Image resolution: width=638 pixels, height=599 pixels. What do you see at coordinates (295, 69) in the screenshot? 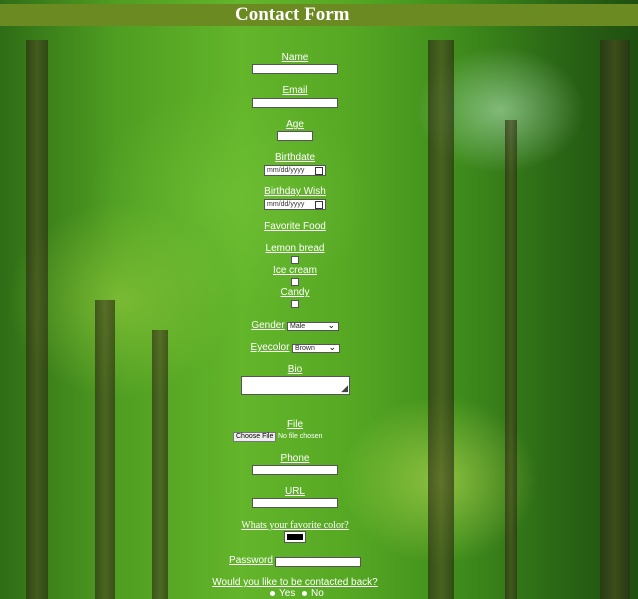
I see `name-field` at bounding box center [295, 69].